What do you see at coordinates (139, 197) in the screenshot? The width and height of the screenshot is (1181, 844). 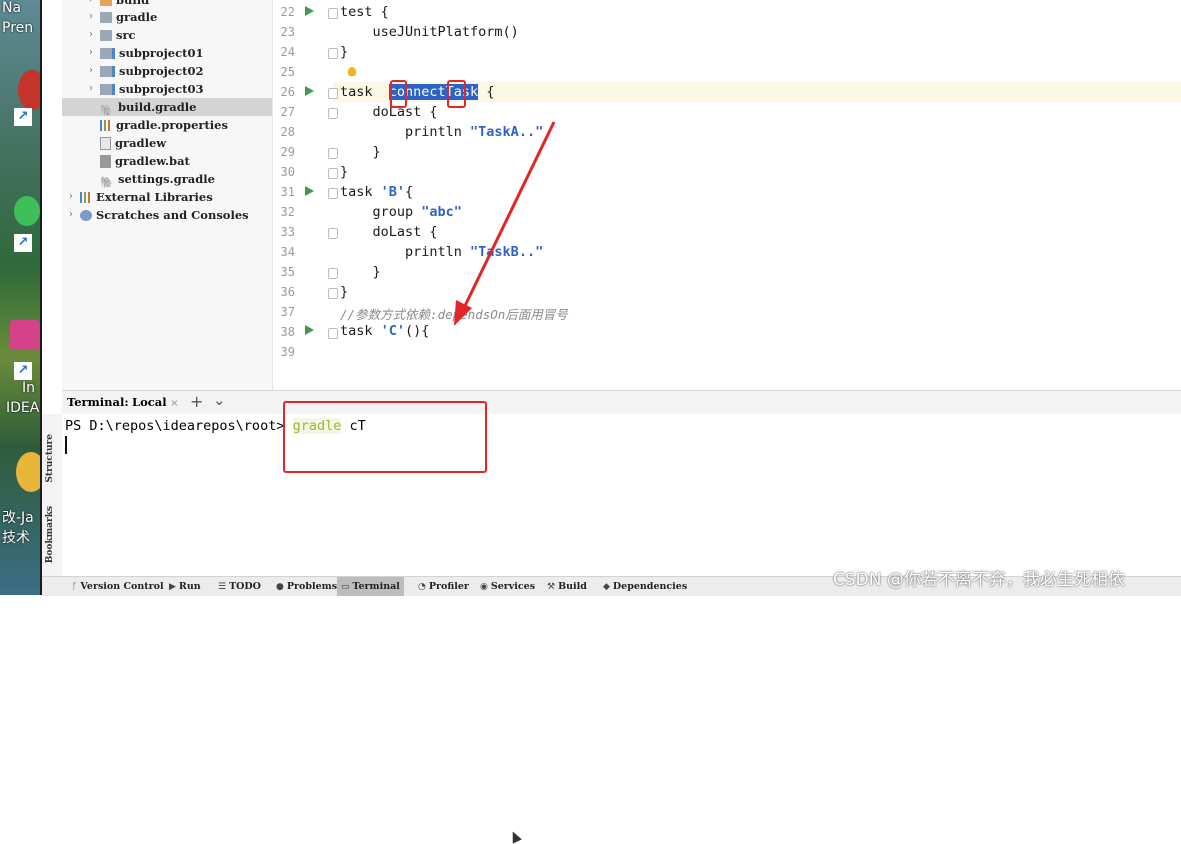 I see `tree-item-external-libraries: › External Libraries` at bounding box center [139, 197].